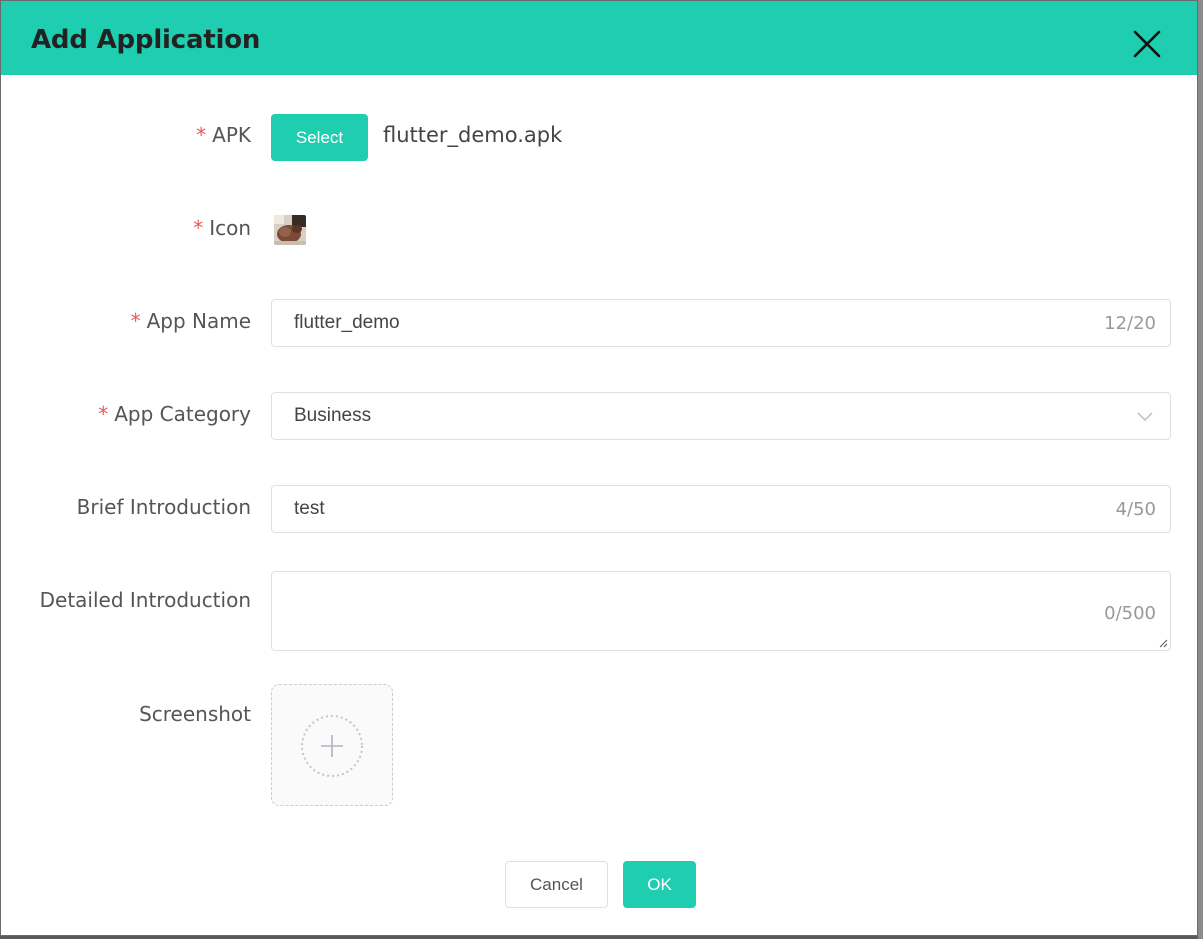  Describe the element at coordinates (1145, 417) in the screenshot. I see `chevron-down-icon` at that location.